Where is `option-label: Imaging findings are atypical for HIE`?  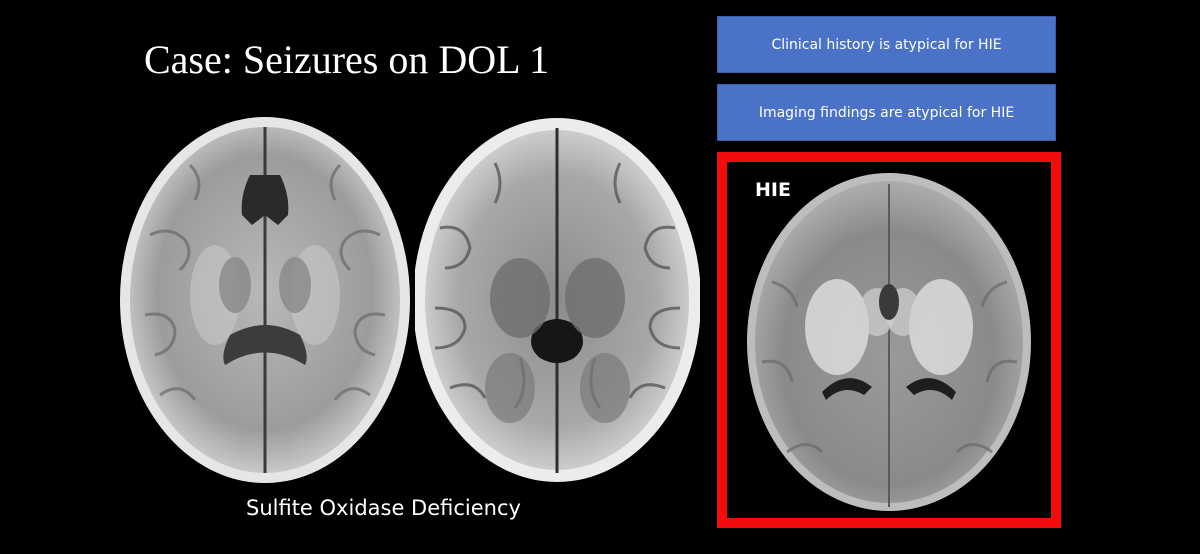
option-label: Imaging findings are atypical for HIE is located at coordinates (886, 112).